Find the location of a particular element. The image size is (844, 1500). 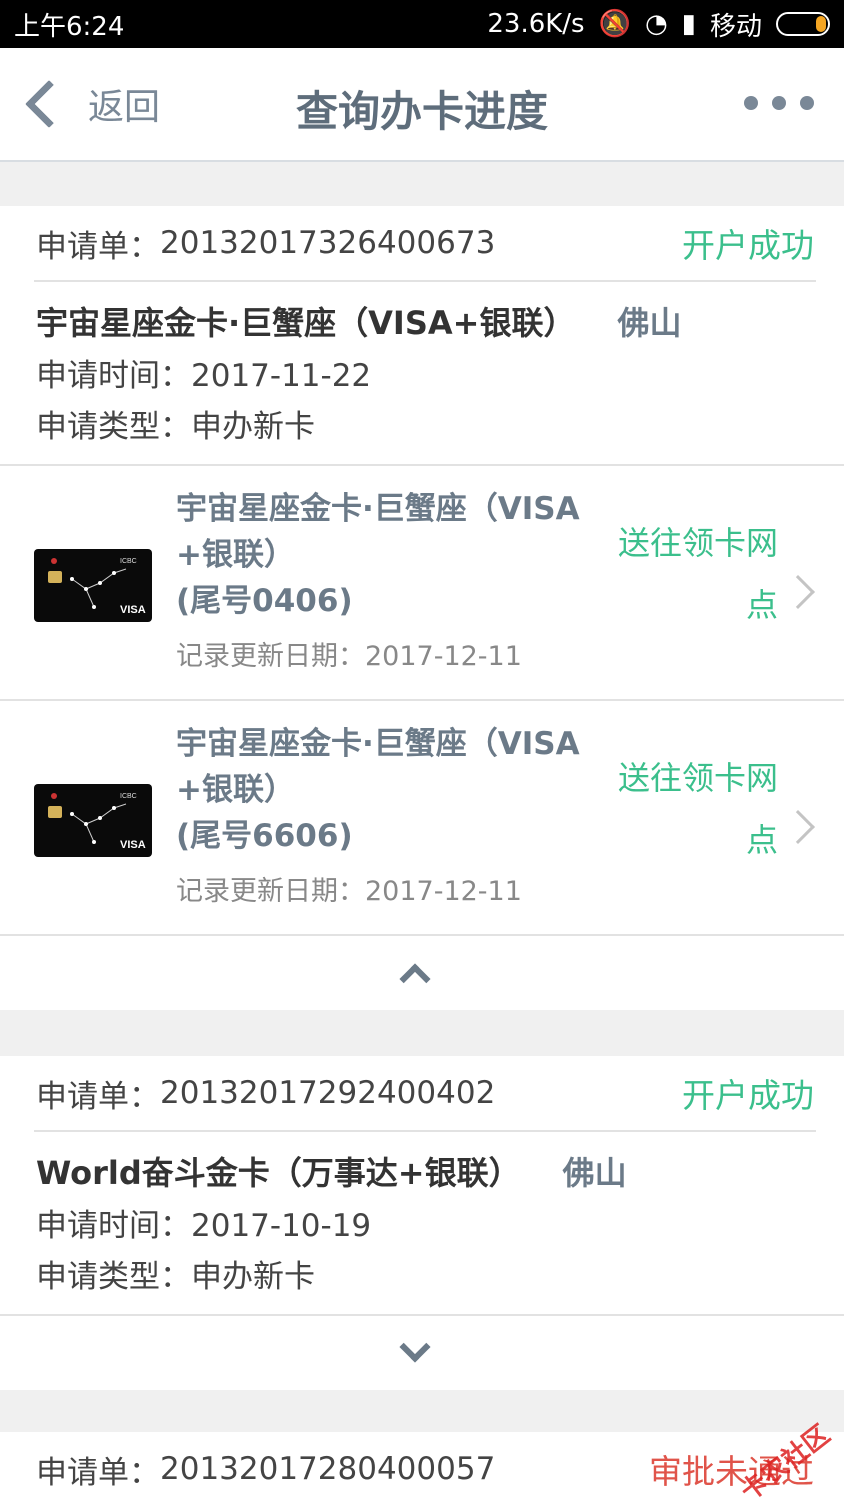

carrier-name: 移动 is located at coordinates (735, 26).